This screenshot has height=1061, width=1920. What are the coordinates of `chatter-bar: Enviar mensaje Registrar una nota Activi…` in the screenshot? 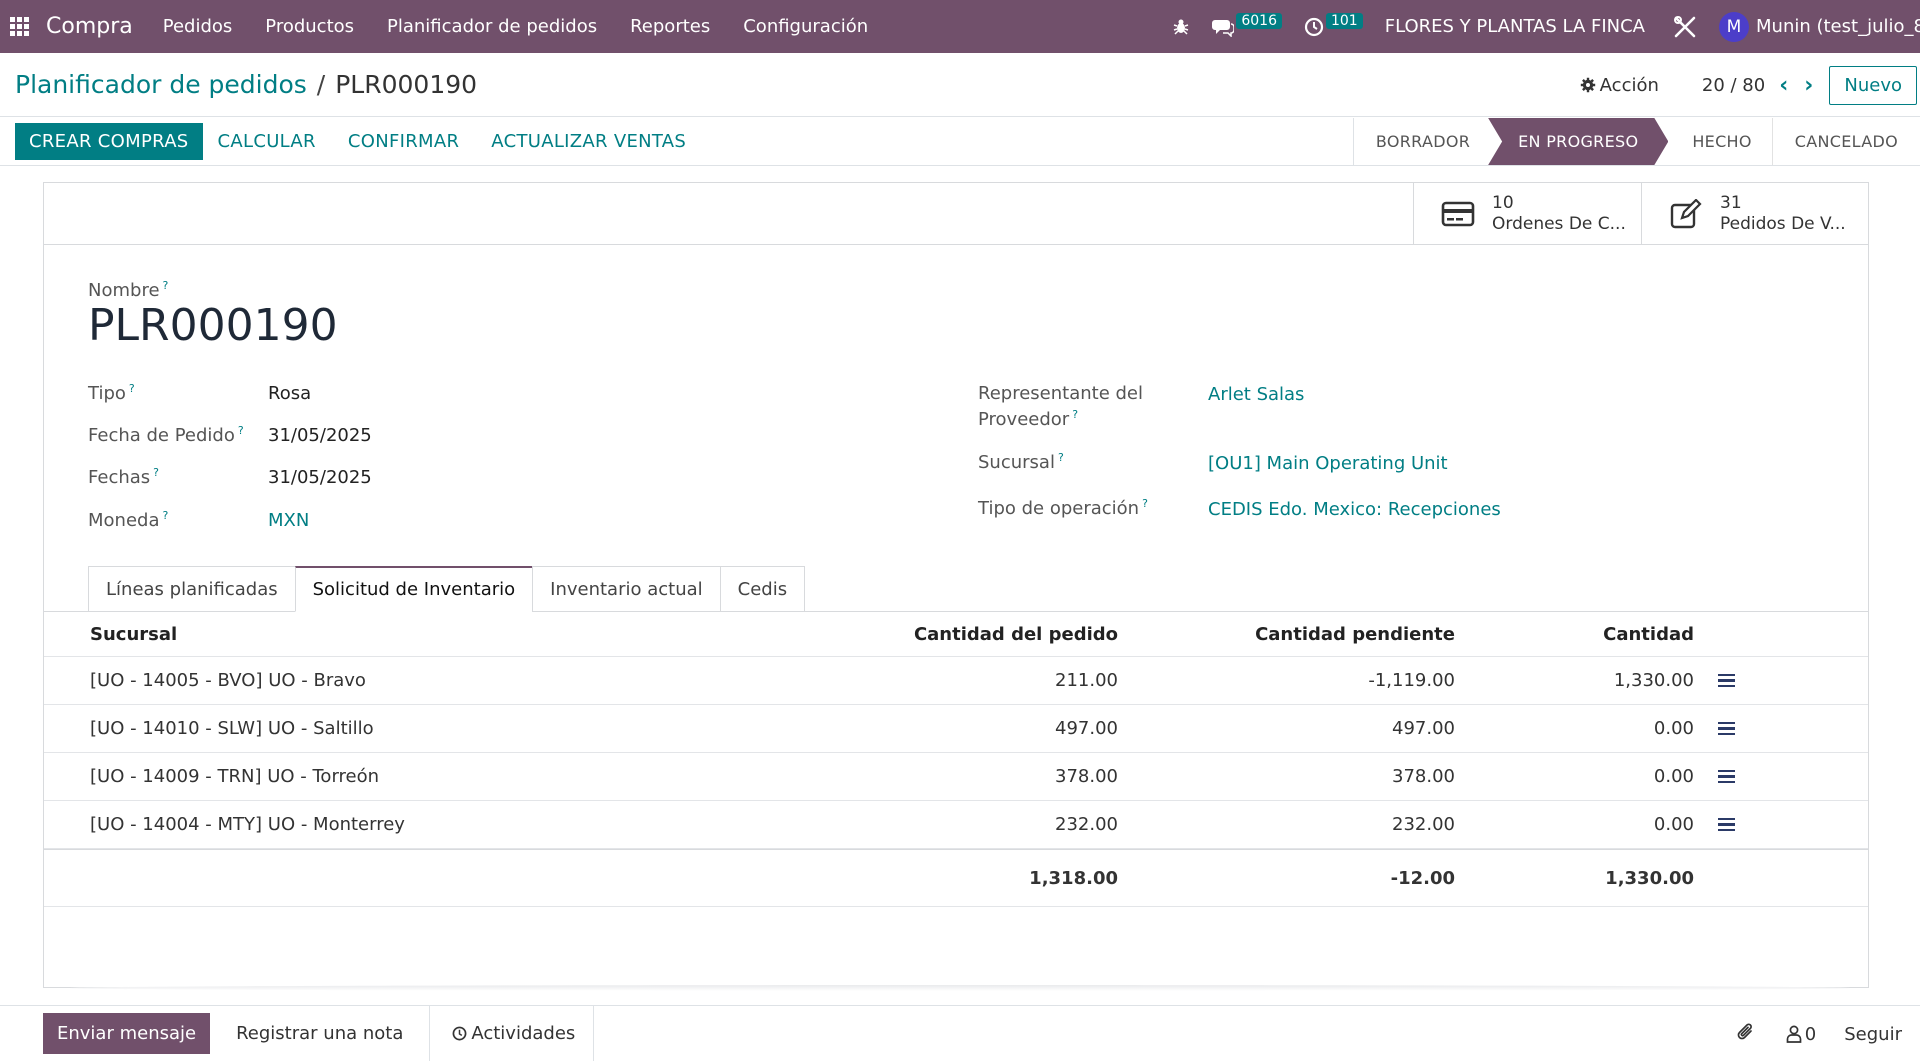 It's located at (960, 1033).